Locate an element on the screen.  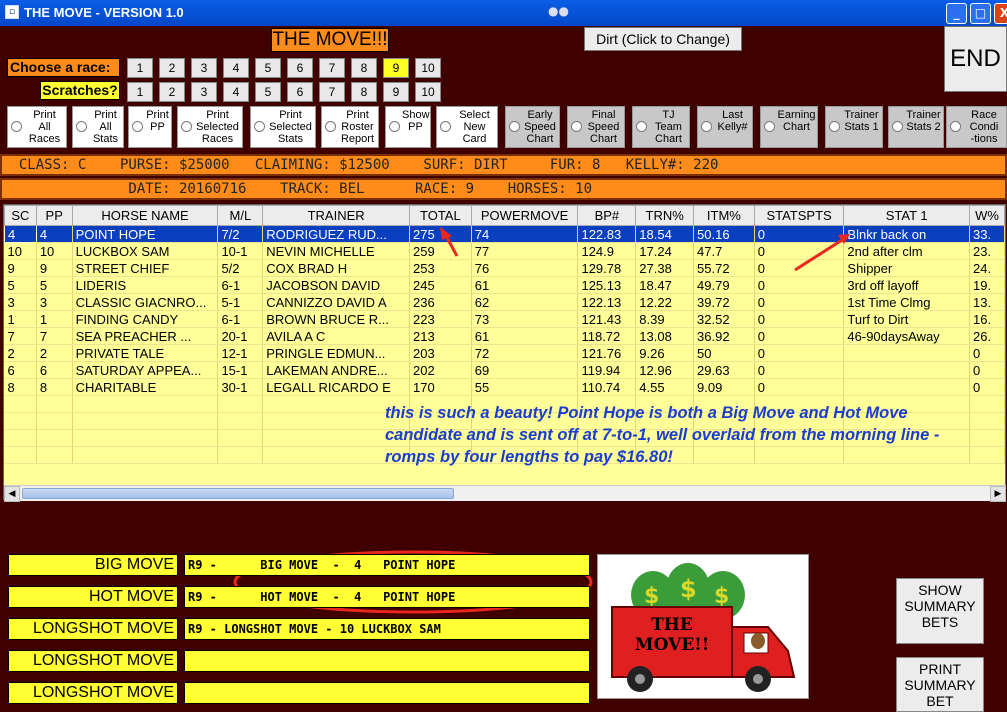
show-summary-bets-button: SHOW SUMMARY BETS is located at coordinates (940, 611).